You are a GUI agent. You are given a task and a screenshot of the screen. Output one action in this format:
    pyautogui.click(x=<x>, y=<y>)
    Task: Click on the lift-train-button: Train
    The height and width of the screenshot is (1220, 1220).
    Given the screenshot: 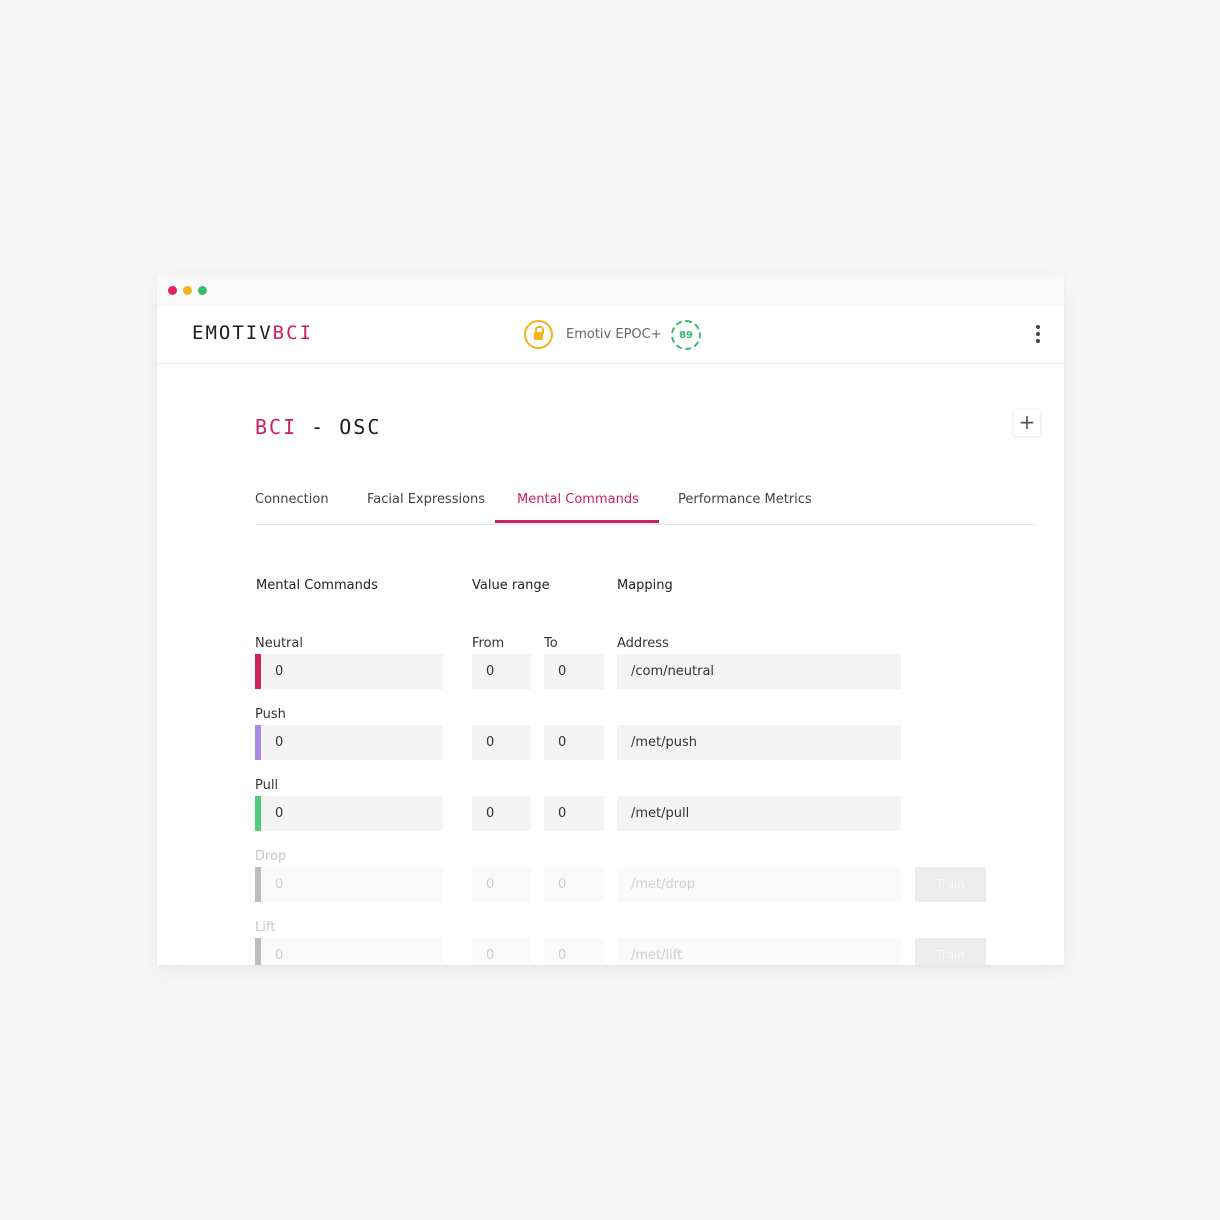 What is the action you would take?
    pyautogui.click(x=950, y=951)
    